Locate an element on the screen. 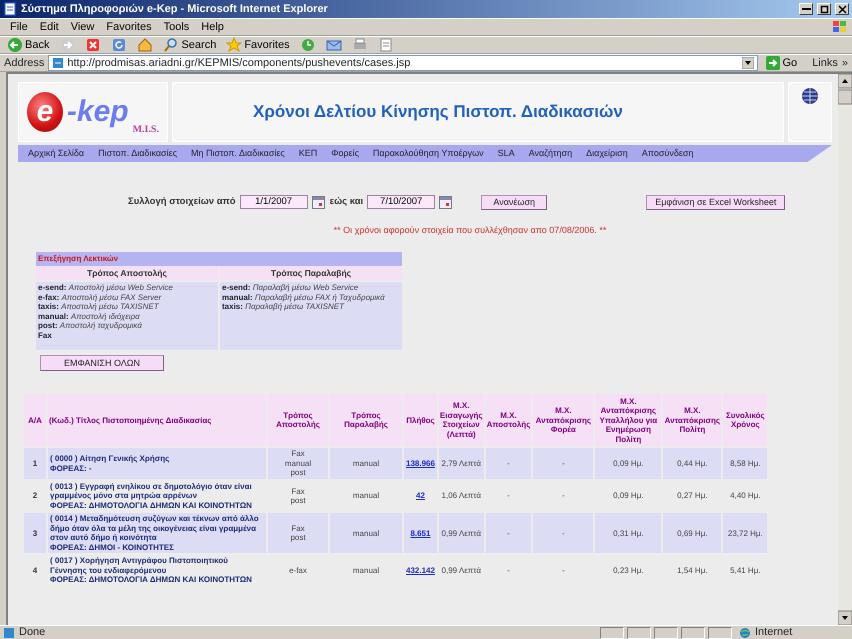 The height and width of the screenshot is (639, 852). menu-item: Favorites is located at coordinates (129, 27).